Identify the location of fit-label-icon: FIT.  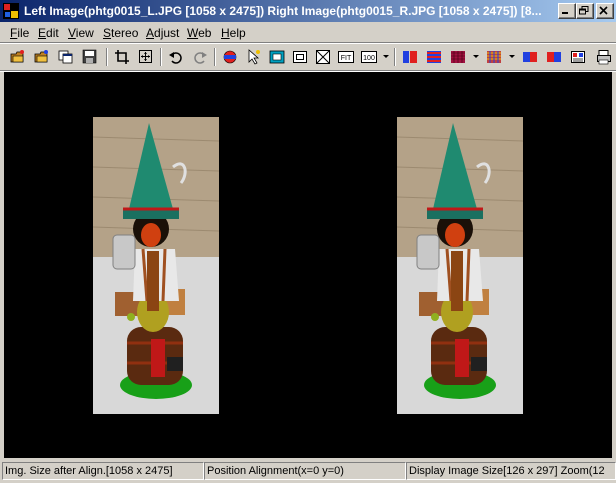
(346, 57).